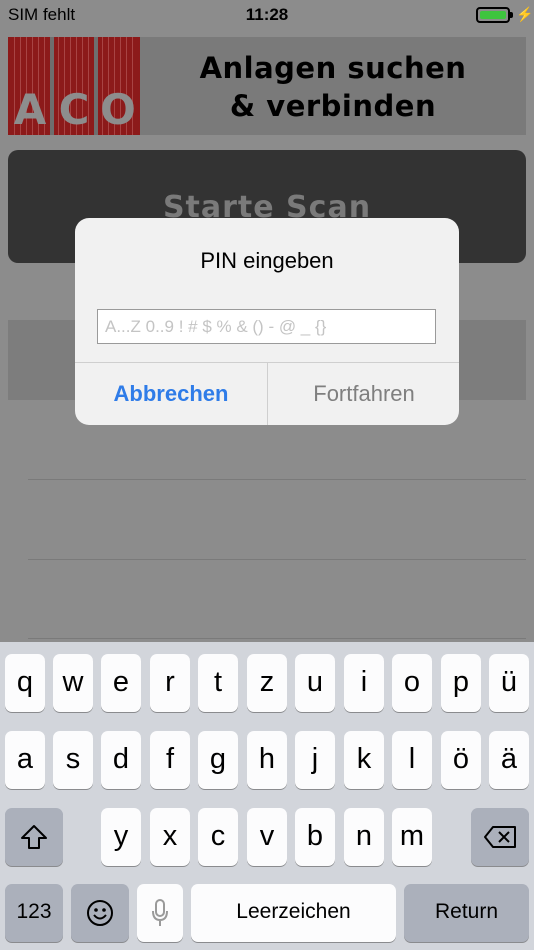  I want to click on delete-key, so click(500, 837).